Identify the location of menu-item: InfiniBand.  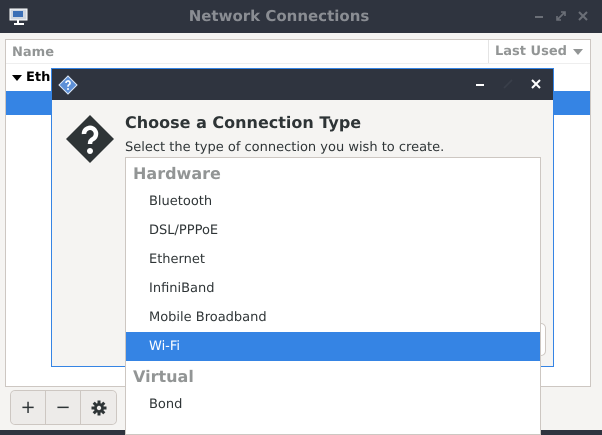
(333, 288).